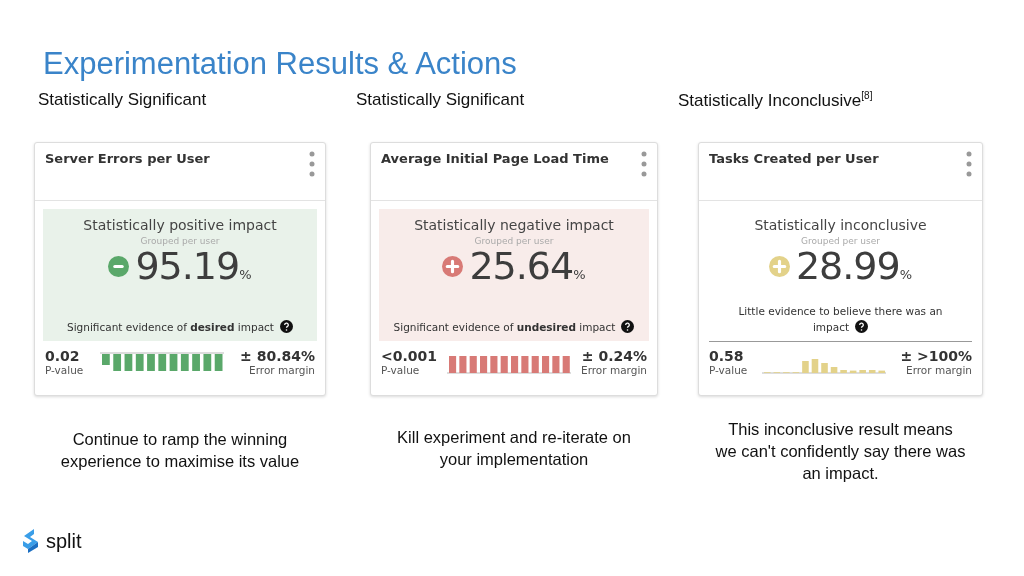 This screenshot has width=1024, height=576. Describe the element at coordinates (127, 159) in the screenshot. I see `card-title: Server Errors per User` at that location.